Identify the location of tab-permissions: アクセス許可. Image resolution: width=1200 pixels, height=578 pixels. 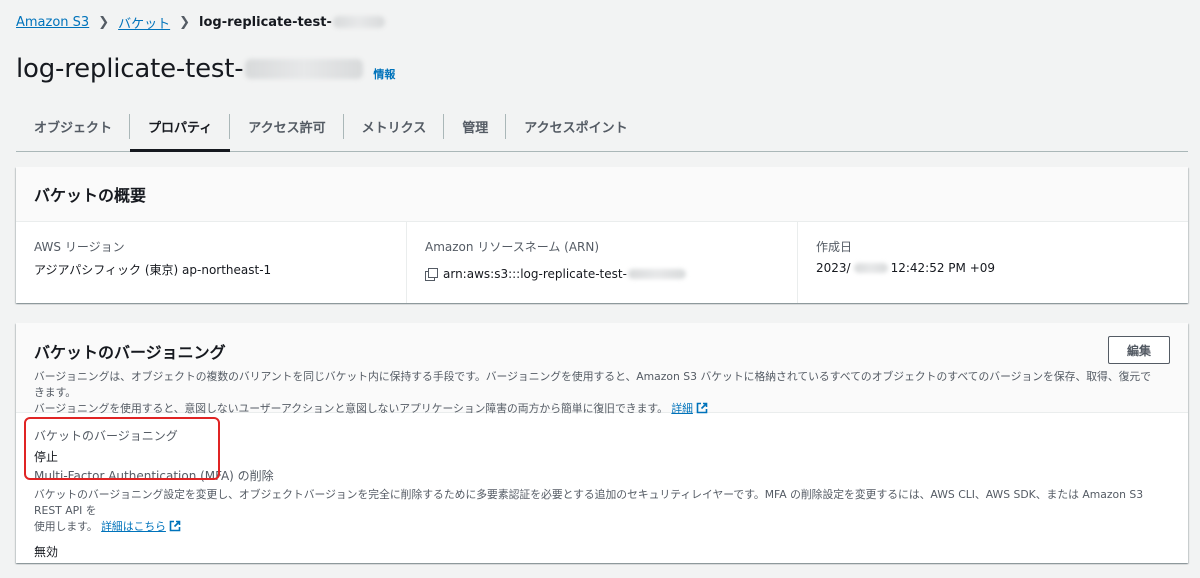
(287, 126).